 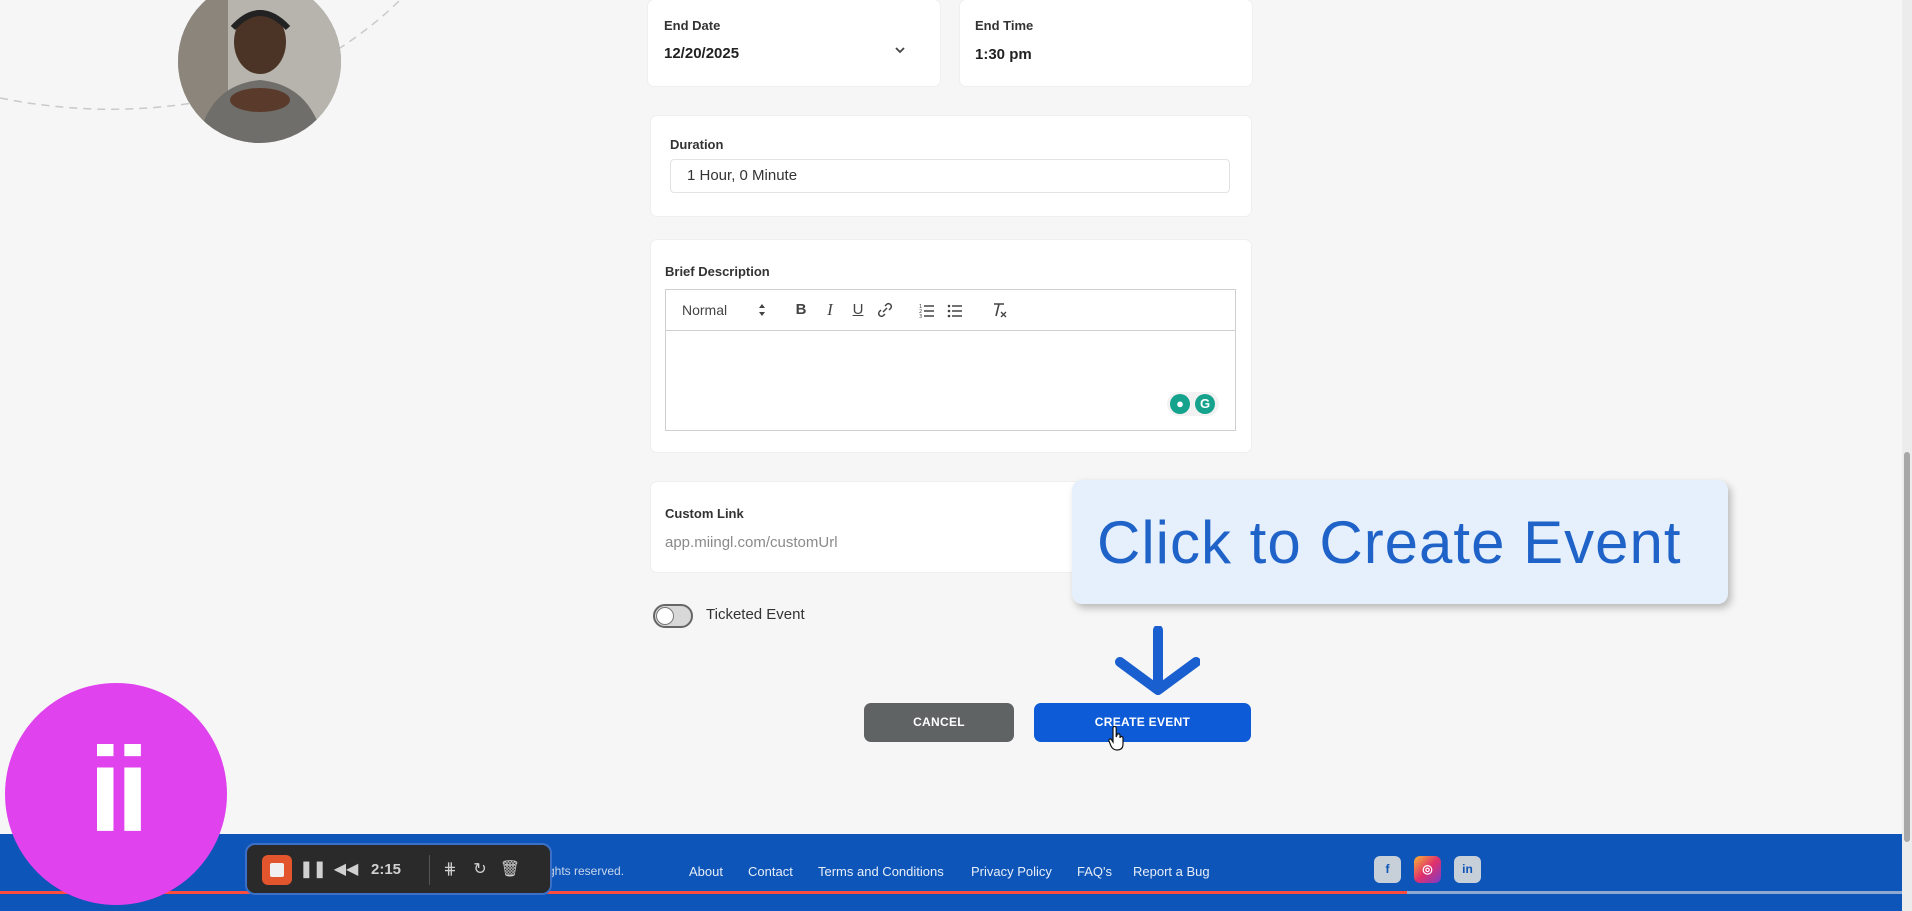 What do you see at coordinates (801, 310) in the screenshot?
I see `bold-button: B` at bounding box center [801, 310].